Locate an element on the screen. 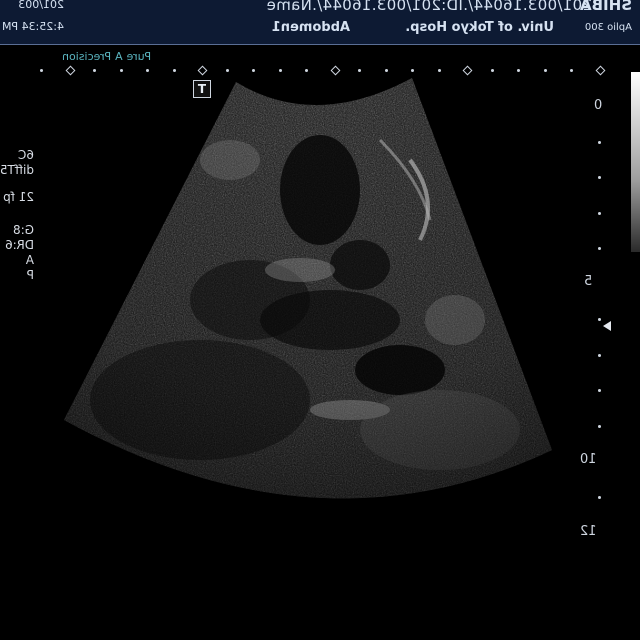 This screenshot has height=640, width=640. mode-pure: Pure is located at coordinates (139, 56).